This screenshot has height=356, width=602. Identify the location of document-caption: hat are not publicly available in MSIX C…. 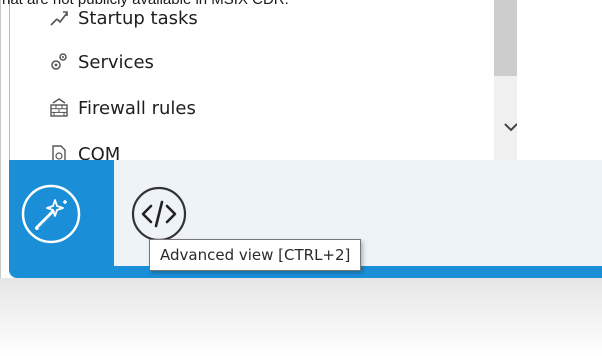
(145, 4).